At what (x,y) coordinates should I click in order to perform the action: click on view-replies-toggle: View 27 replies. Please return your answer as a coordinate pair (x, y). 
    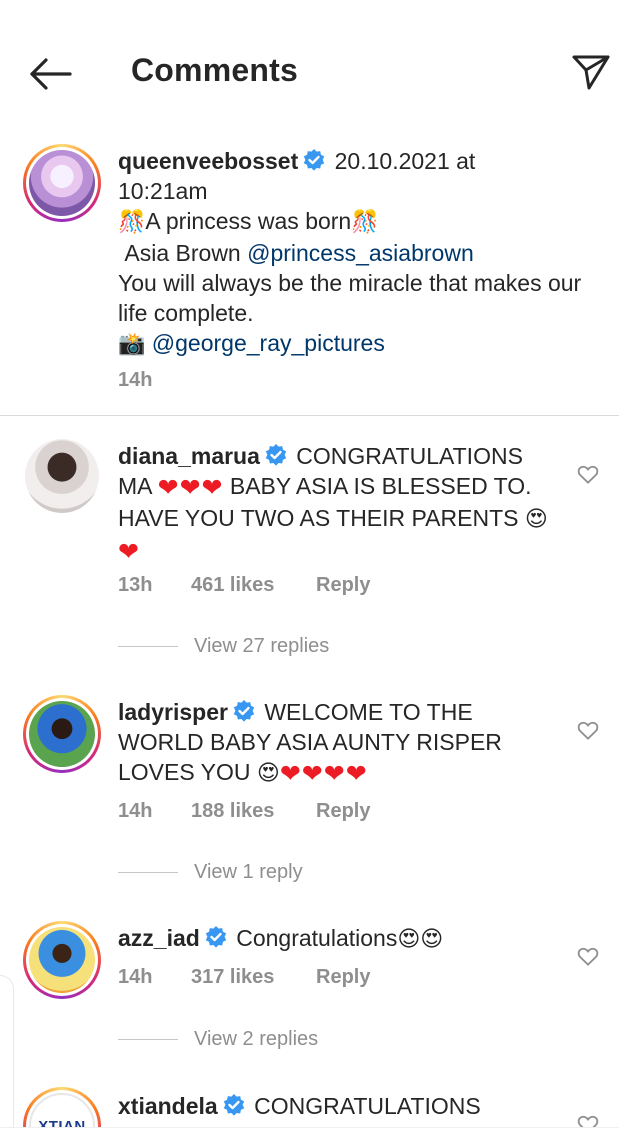
    Looking at the image, I should click on (223, 646).